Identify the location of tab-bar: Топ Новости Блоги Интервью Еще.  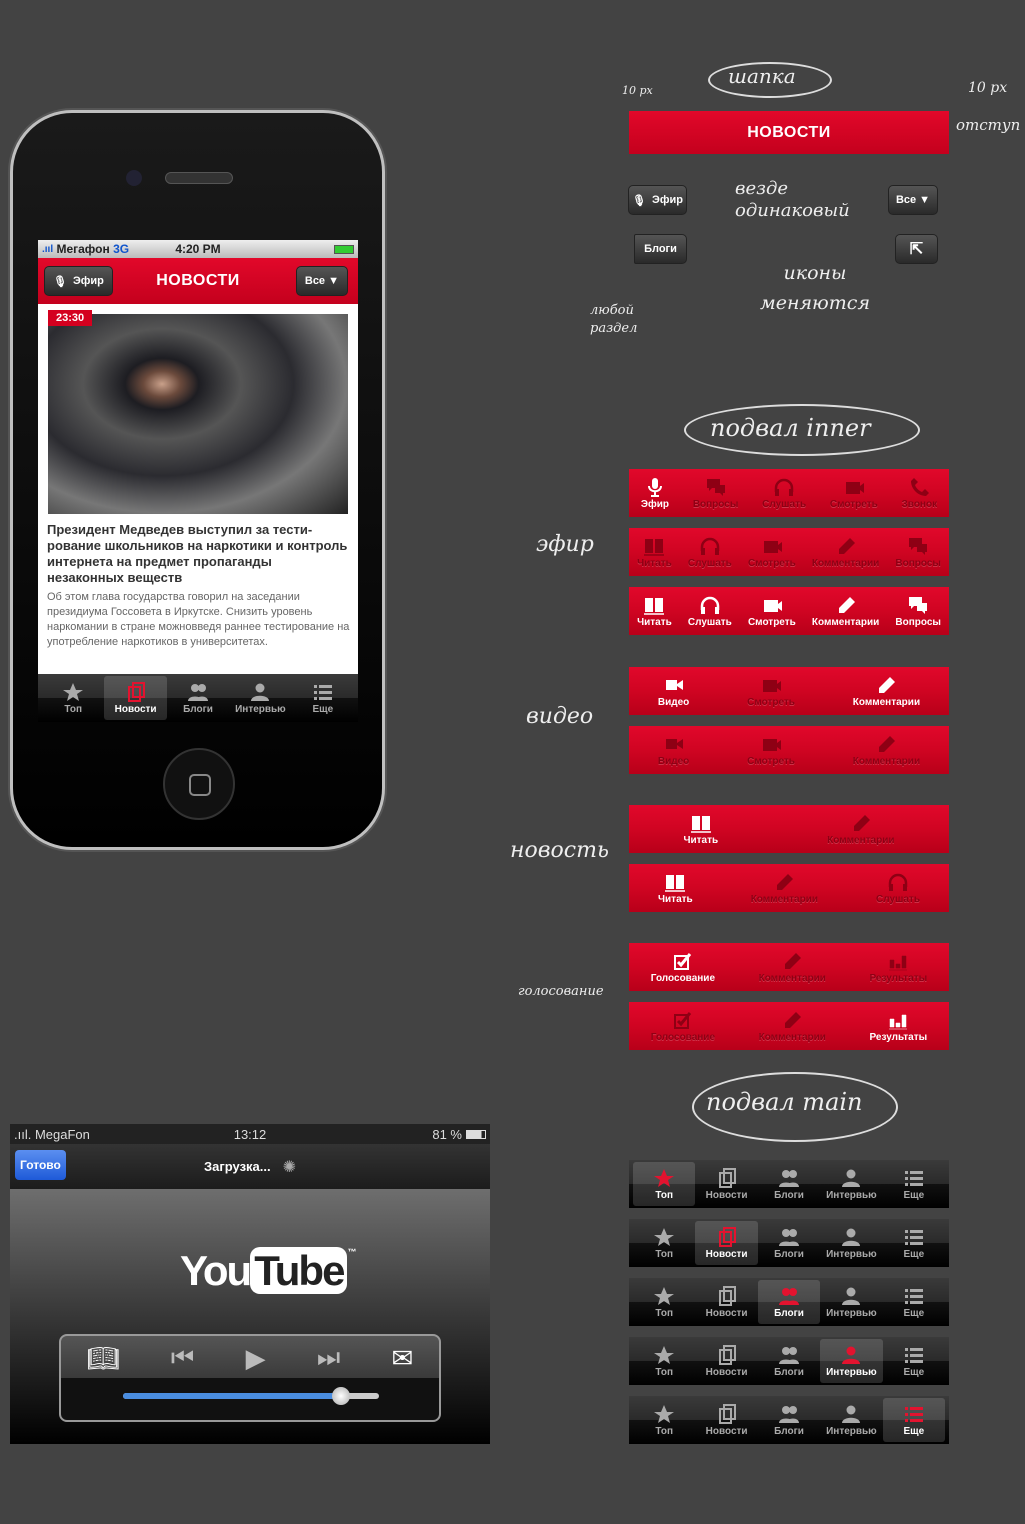
(198, 698).